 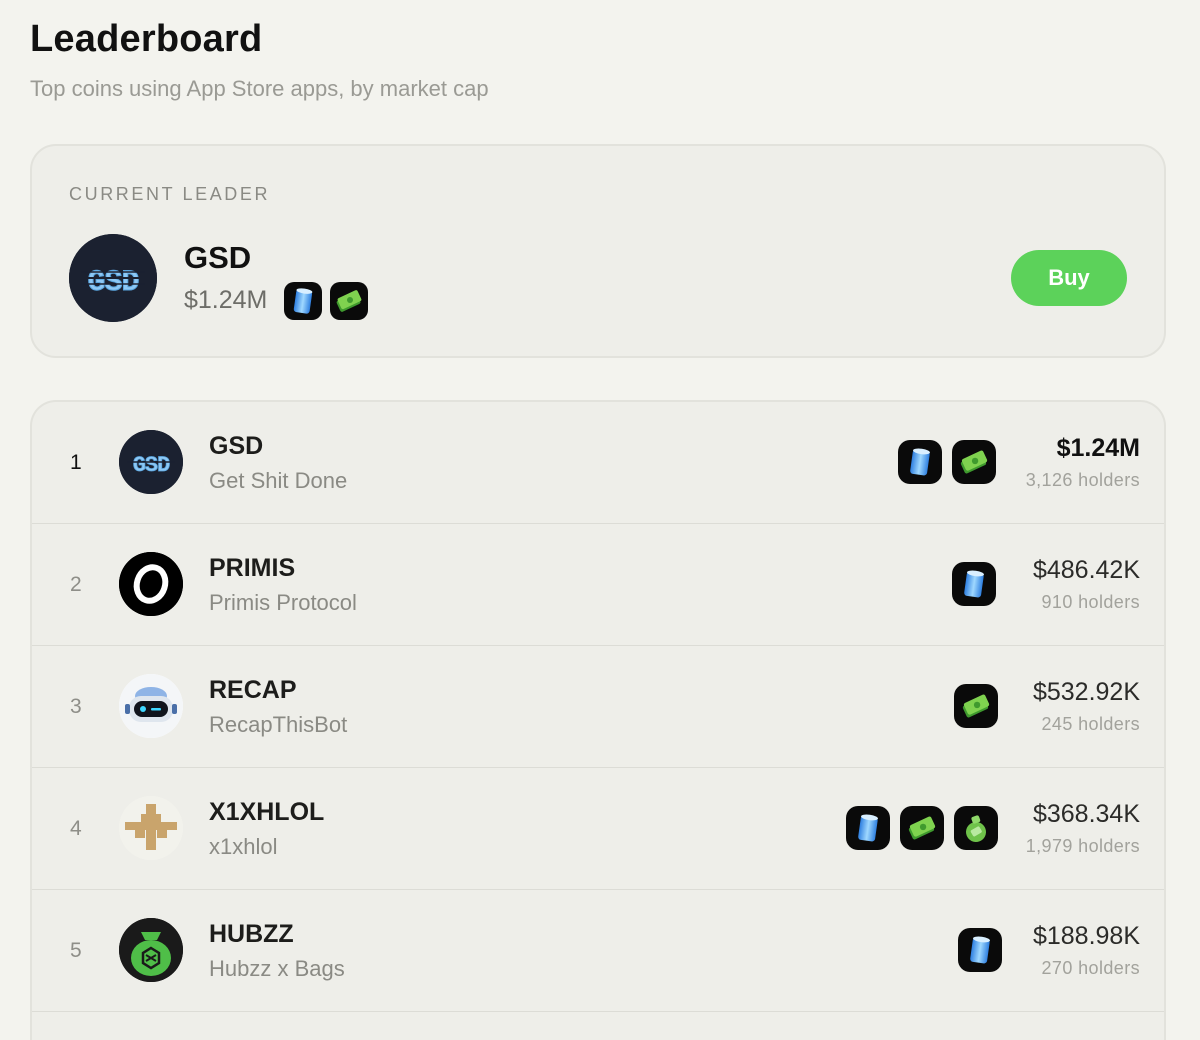 I want to click on primis-avatar, so click(x=151, y=584).